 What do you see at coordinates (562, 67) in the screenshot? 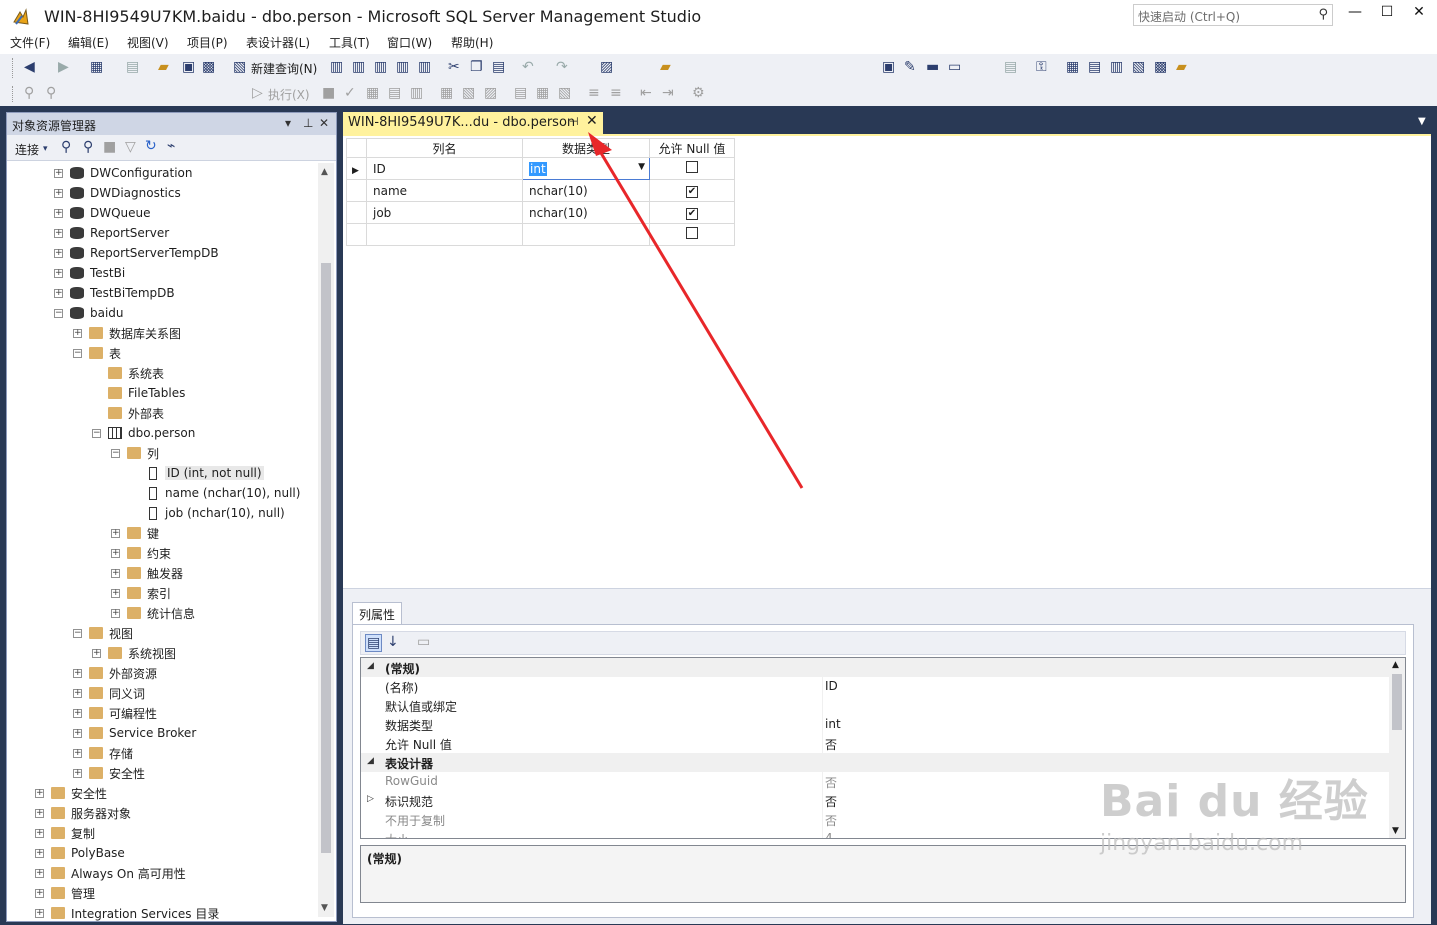
I see `redo-icon: ↷` at bounding box center [562, 67].